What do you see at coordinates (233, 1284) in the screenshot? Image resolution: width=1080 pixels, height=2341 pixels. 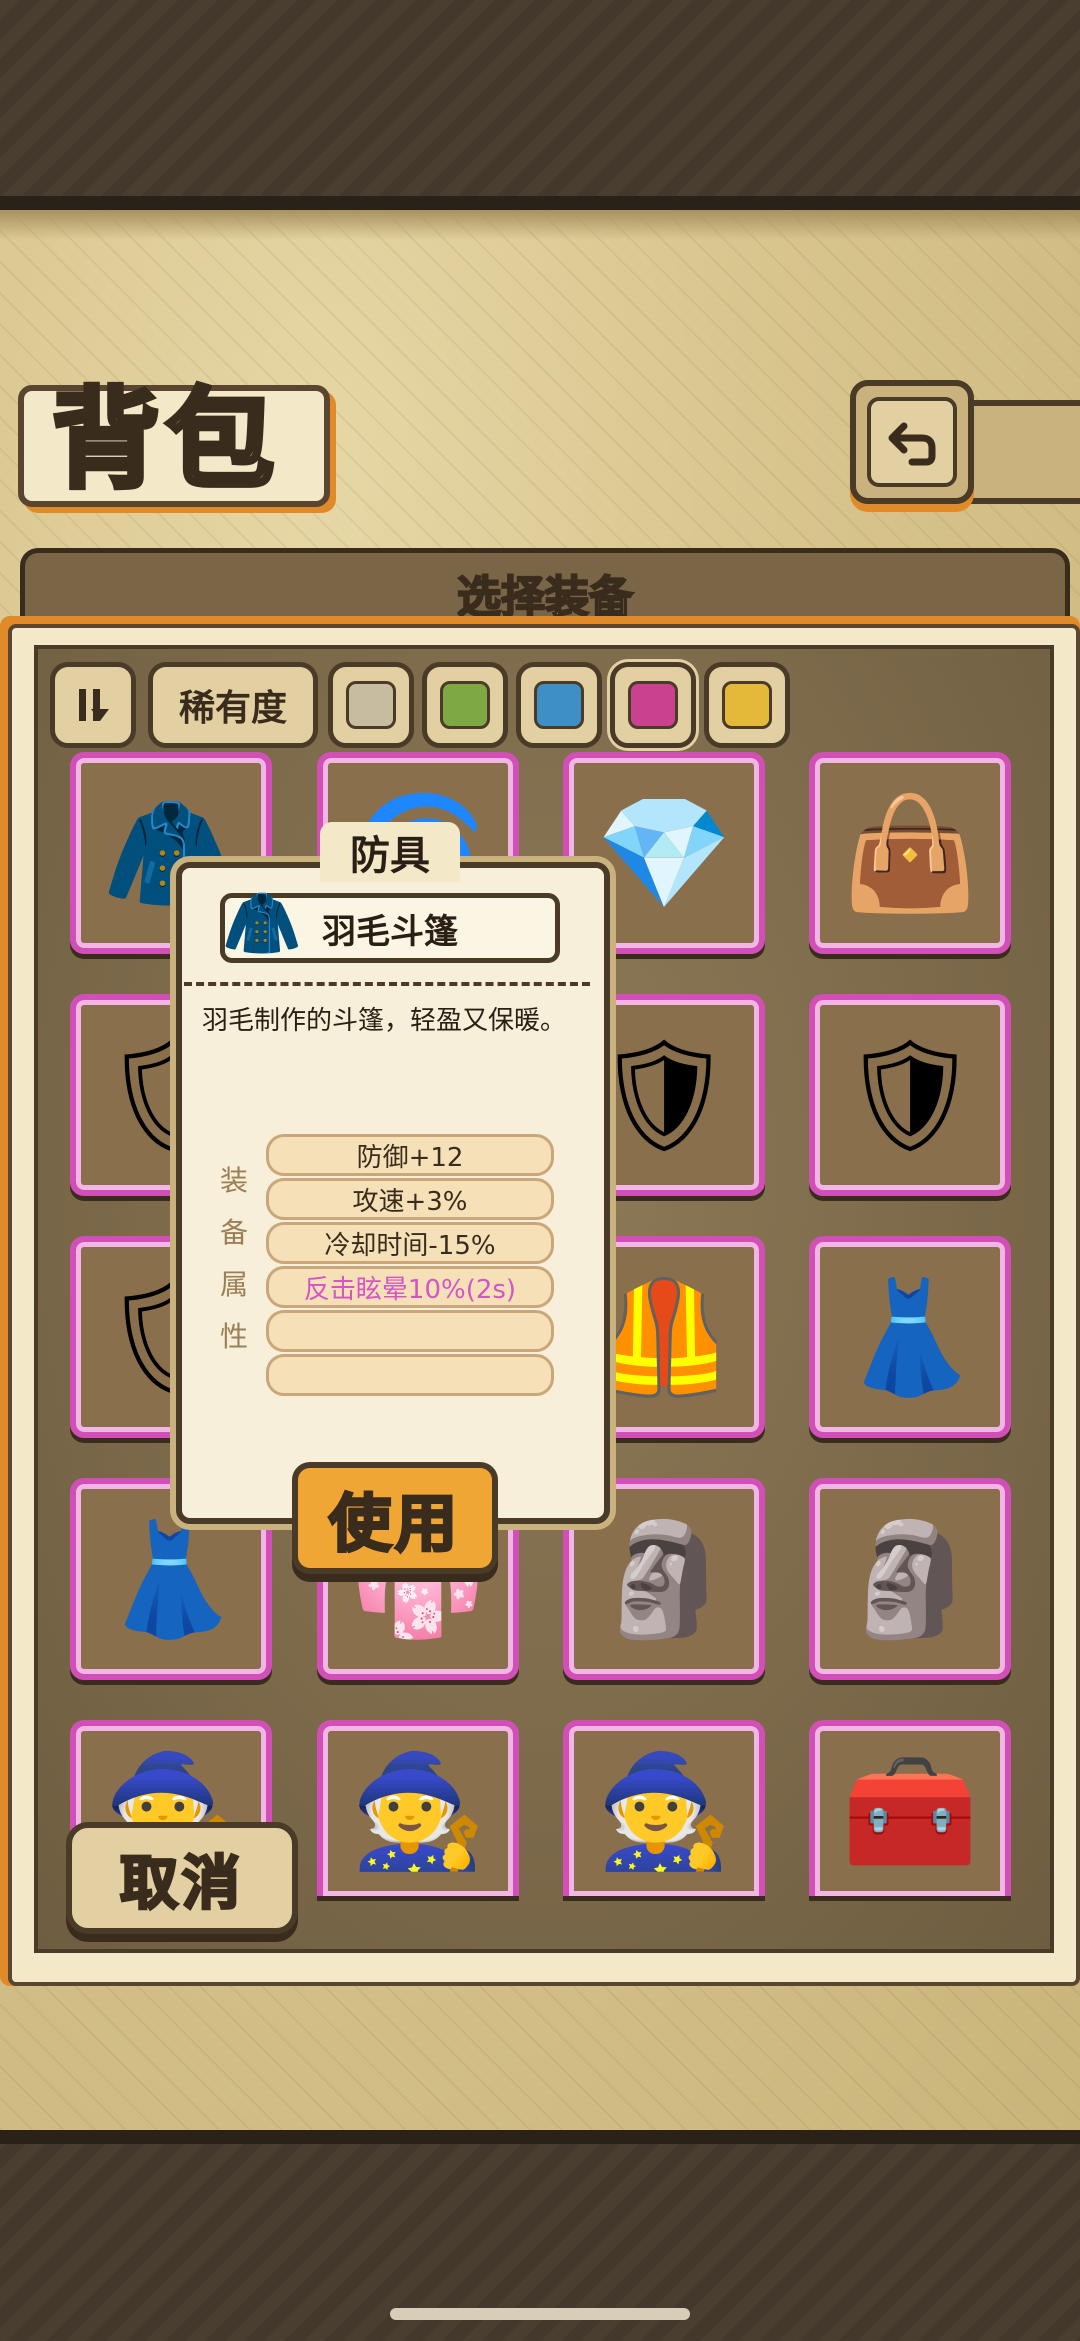 I see `attr-title-char: 属` at bounding box center [233, 1284].